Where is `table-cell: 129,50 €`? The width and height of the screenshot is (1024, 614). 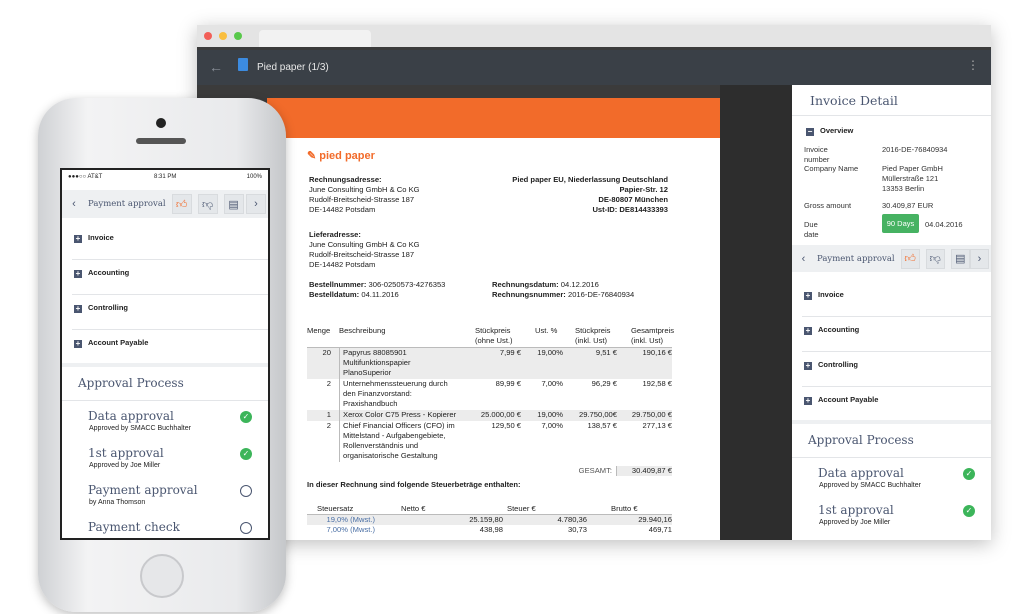
table-cell: 129,50 € is located at coordinates (506, 425).